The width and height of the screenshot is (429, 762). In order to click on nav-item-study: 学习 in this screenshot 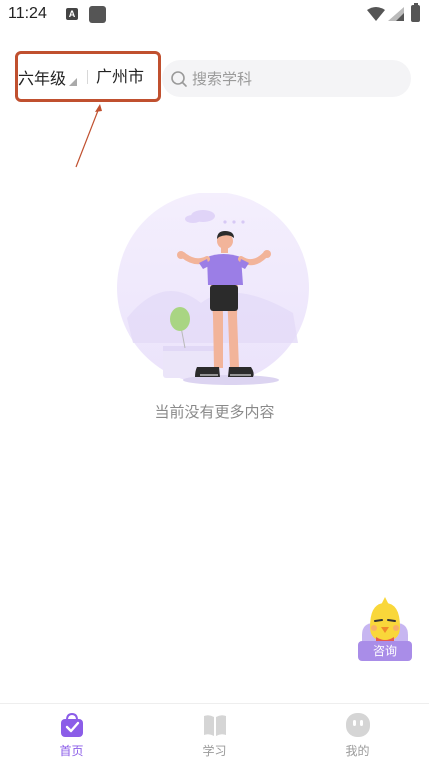, I will do `click(214, 733)`.